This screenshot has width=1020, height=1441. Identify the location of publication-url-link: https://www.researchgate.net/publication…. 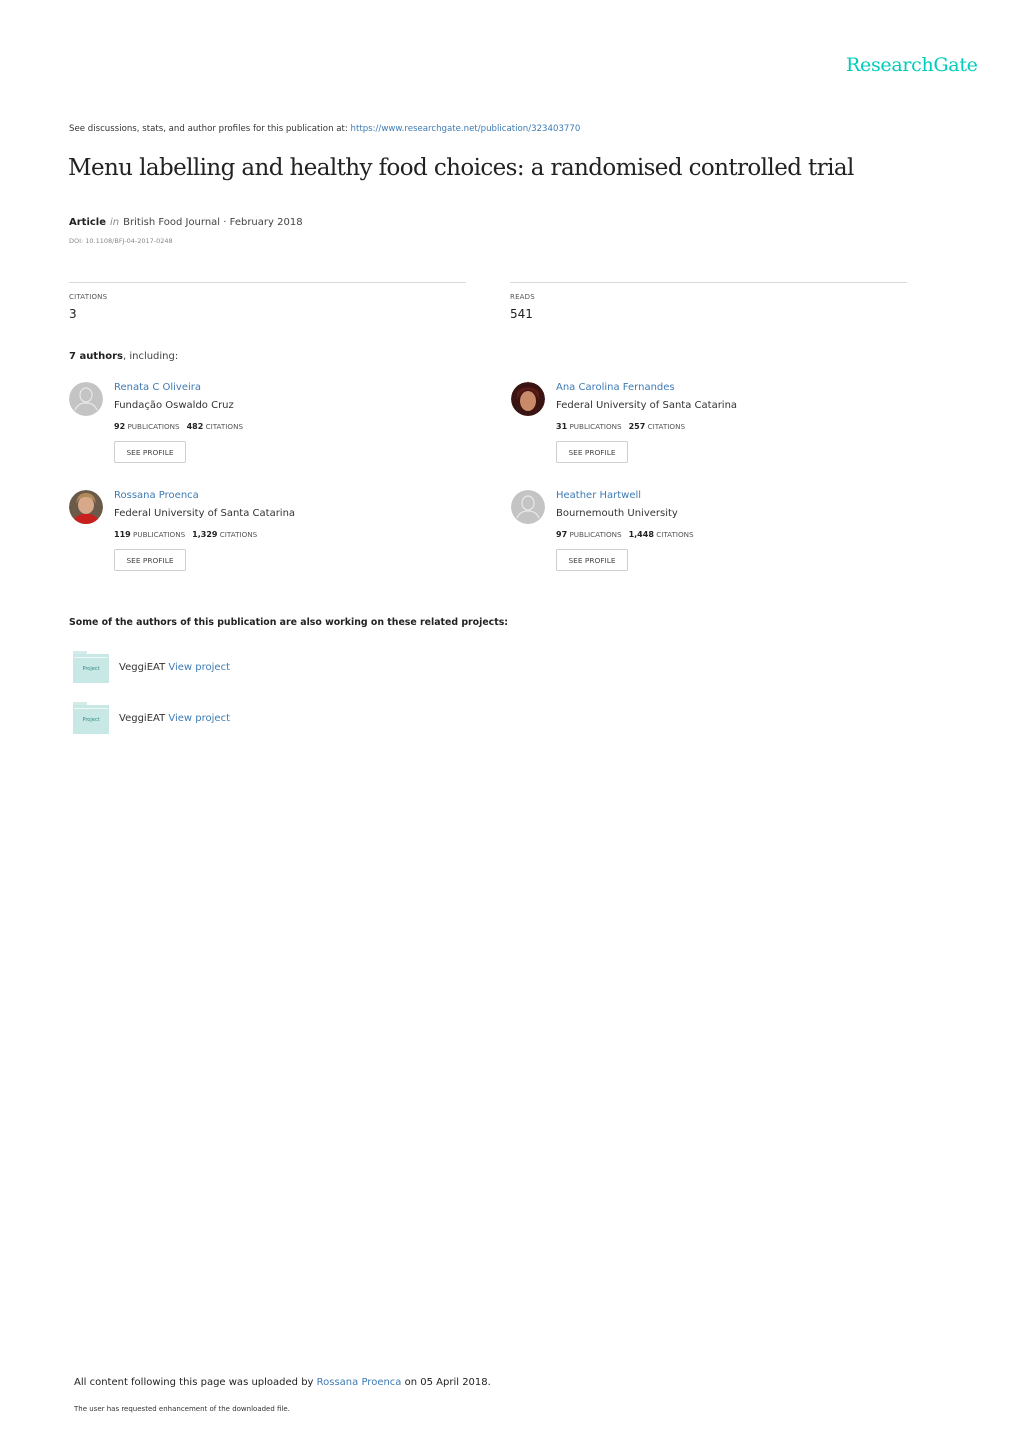
(466, 129).